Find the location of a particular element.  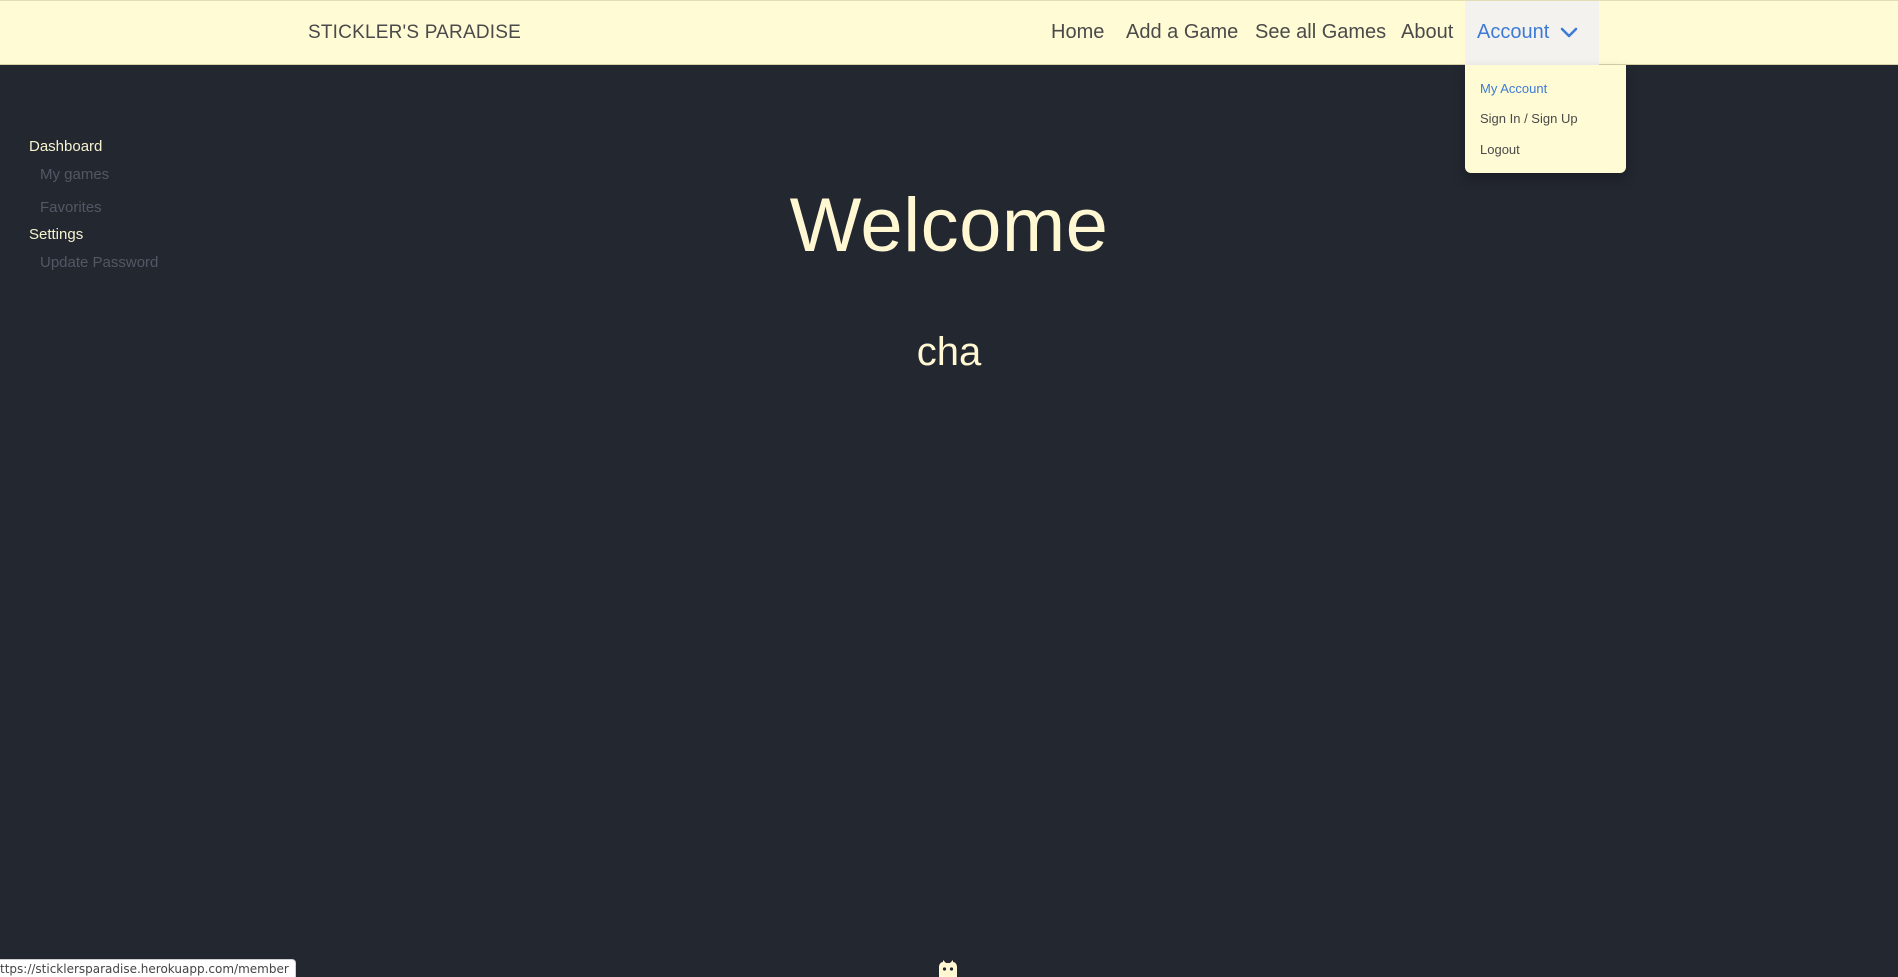

nav-home: Home is located at coordinates (1077, 32).